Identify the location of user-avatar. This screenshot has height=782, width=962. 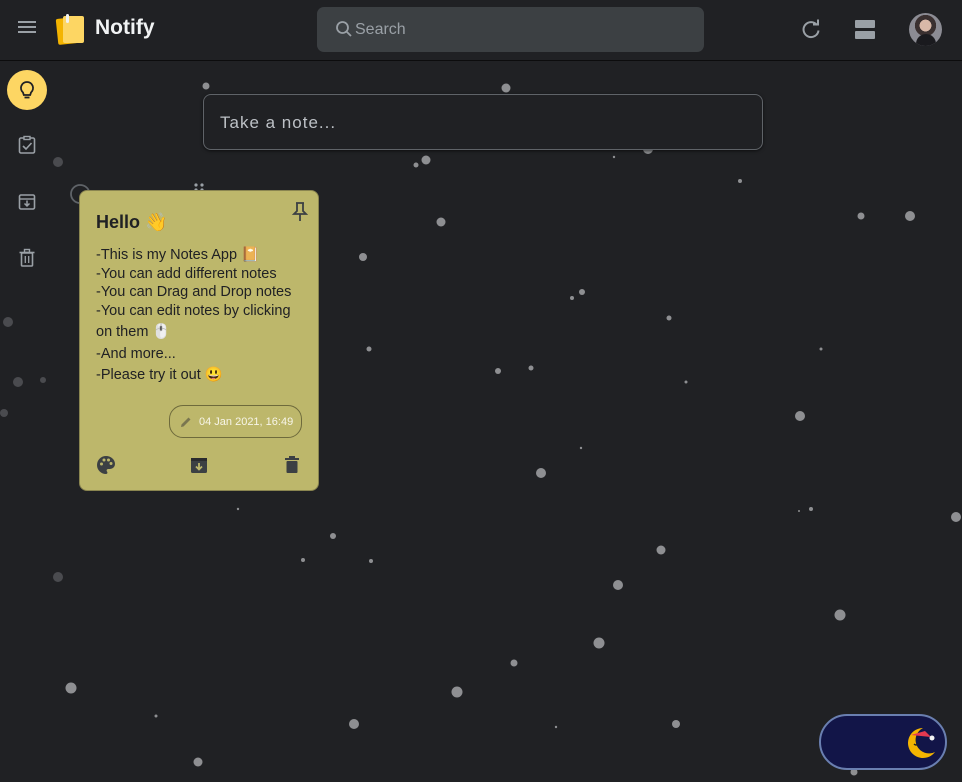
(925, 29).